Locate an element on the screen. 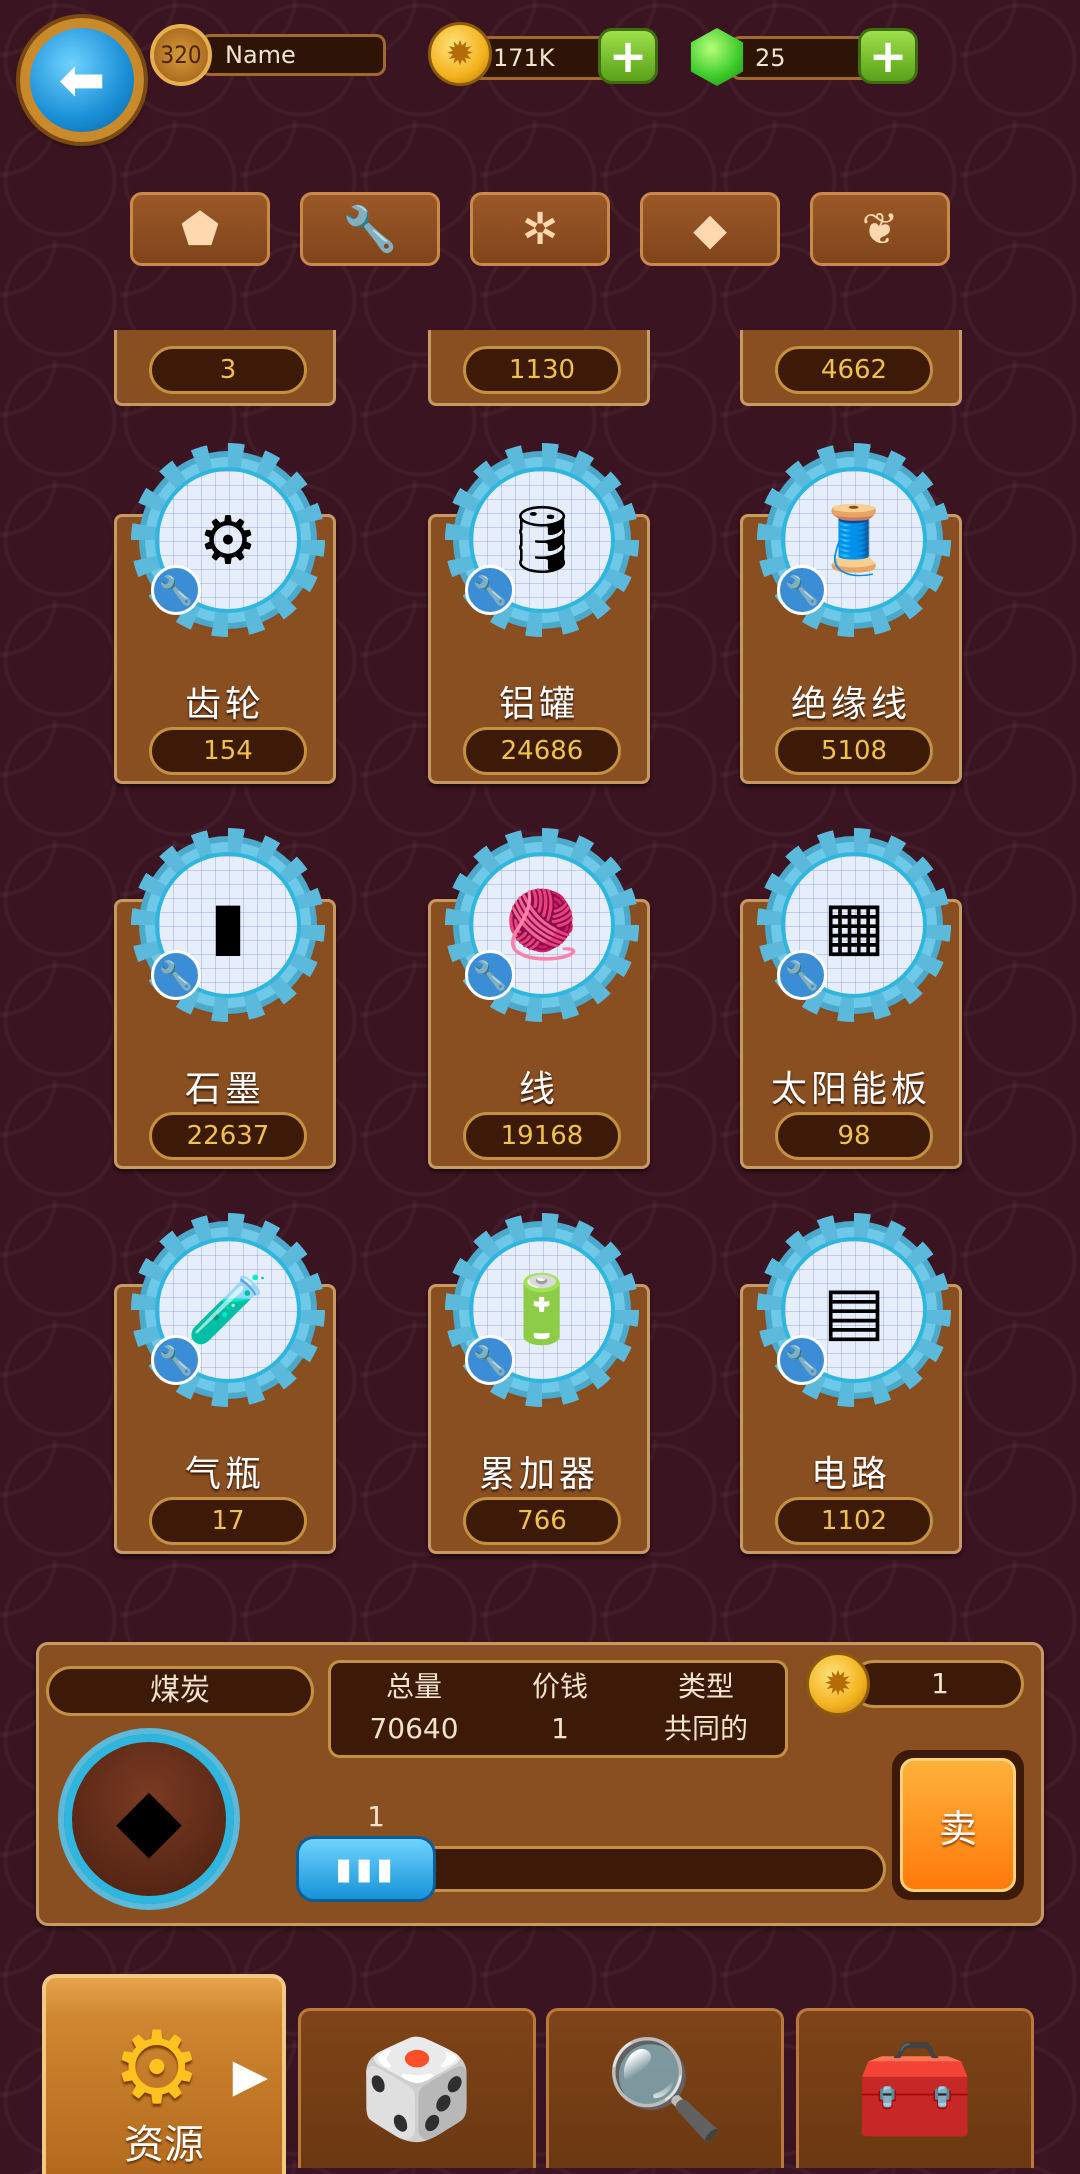  back-arrow-icon: ⬅ is located at coordinates (82, 80).